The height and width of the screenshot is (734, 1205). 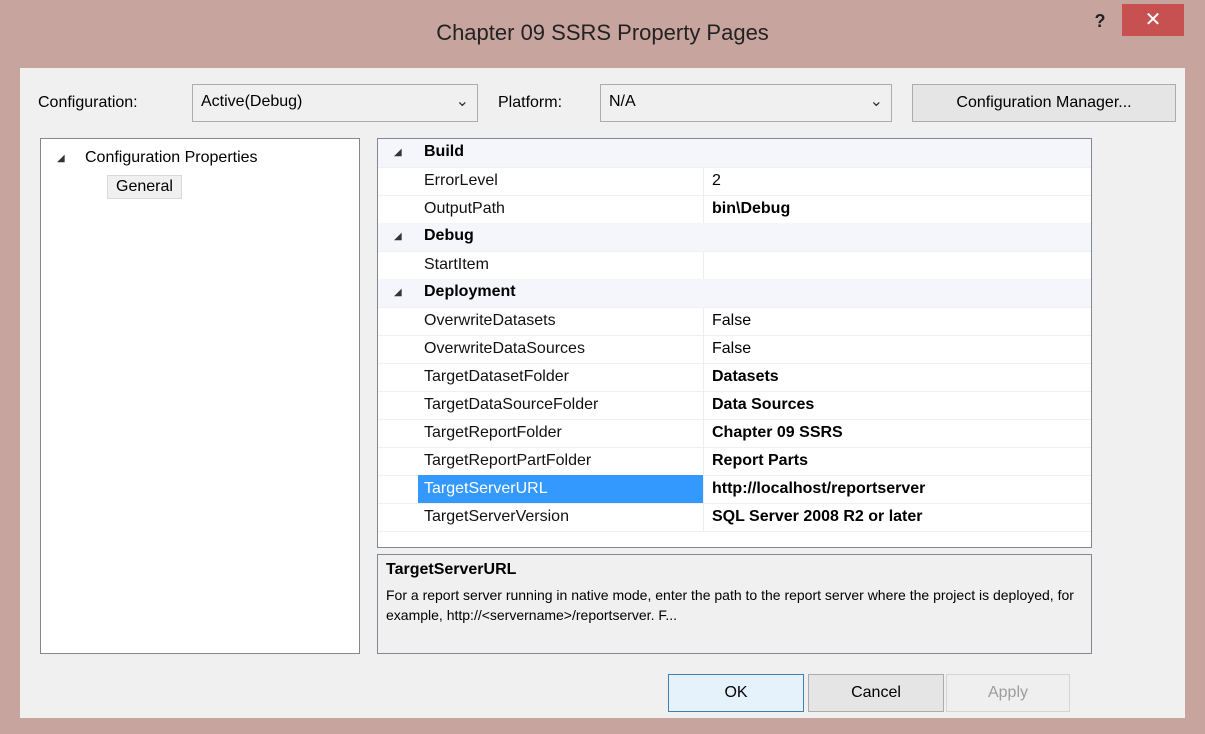 What do you see at coordinates (171, 158) in the screenshot?
I see `tree-item-configuration-properties: Configuration Properties` at bounding box center [171, 158].